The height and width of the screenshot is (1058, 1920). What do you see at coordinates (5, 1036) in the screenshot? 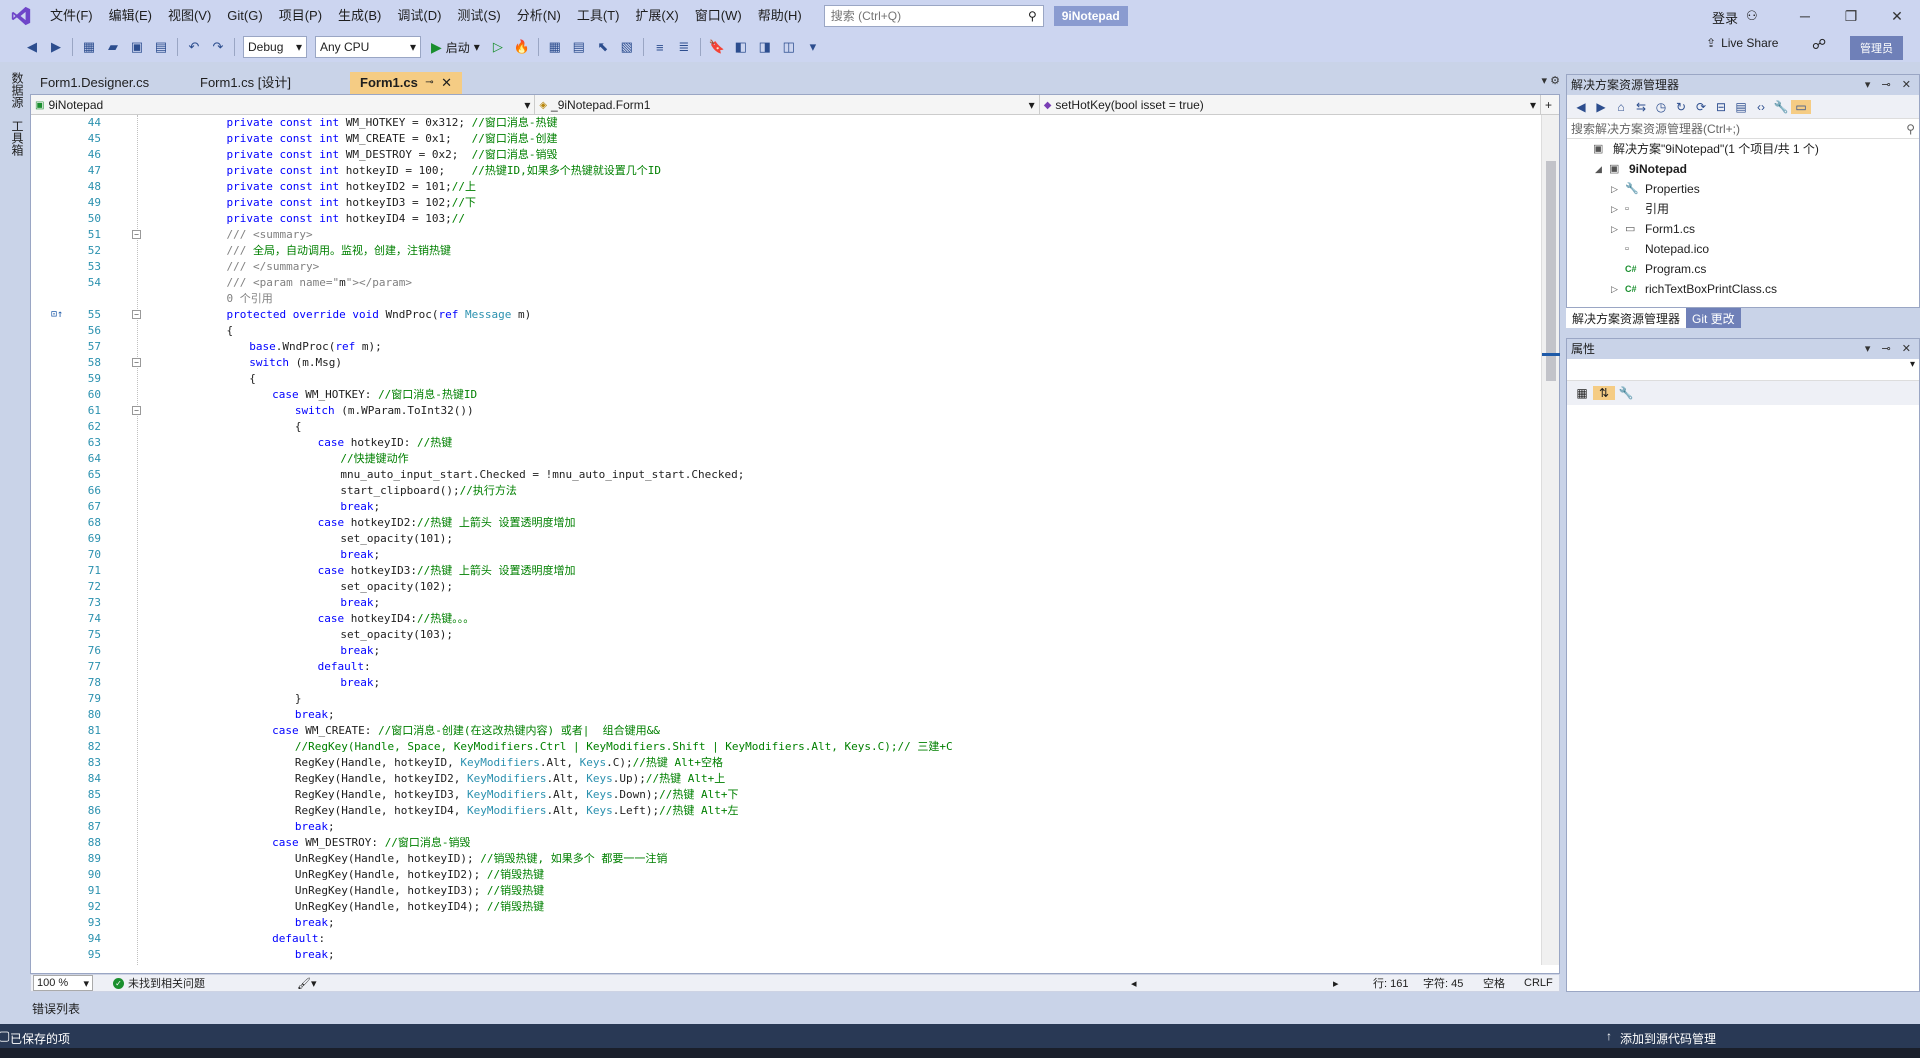
I see `notifications-icon: ▢` at bounding box center [5, 1036].